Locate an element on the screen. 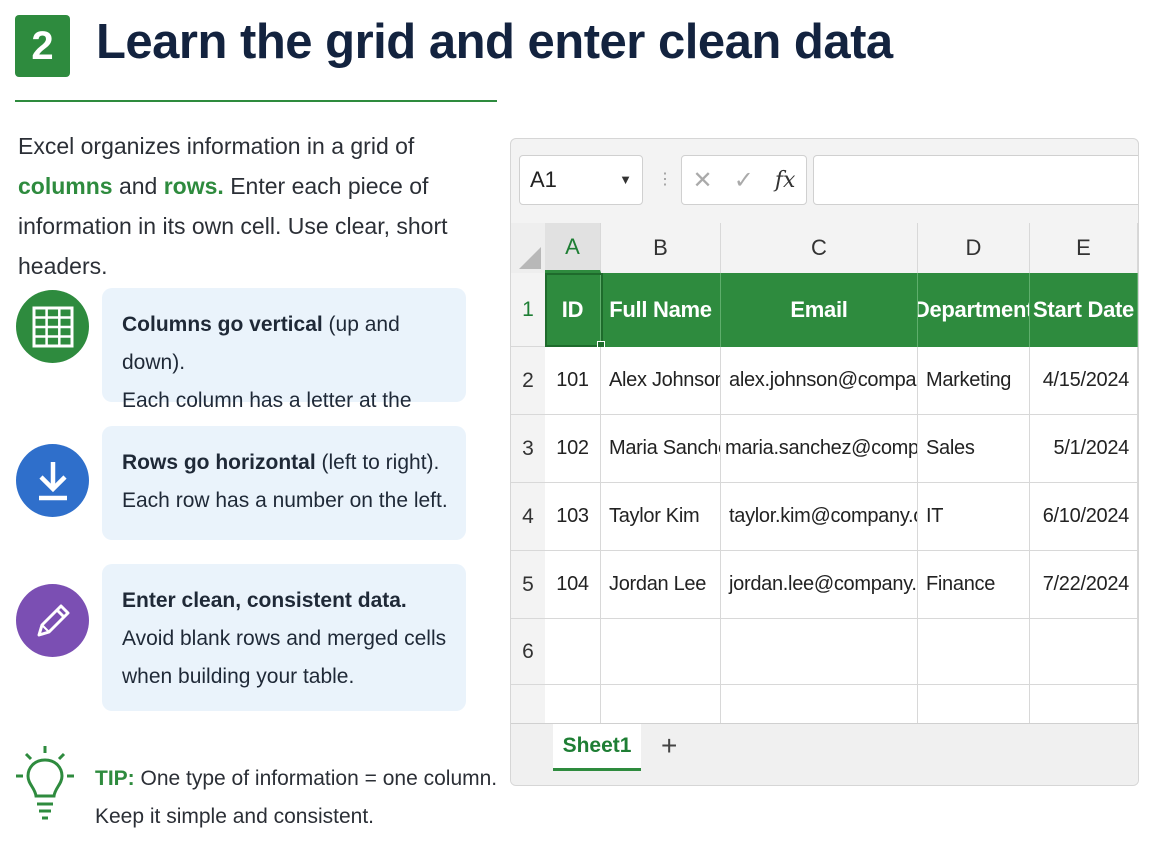 The height and width of the screenshot is (864, 1152). tip-line1-text: One type of information = one column. is located at coordinates (316, 778).